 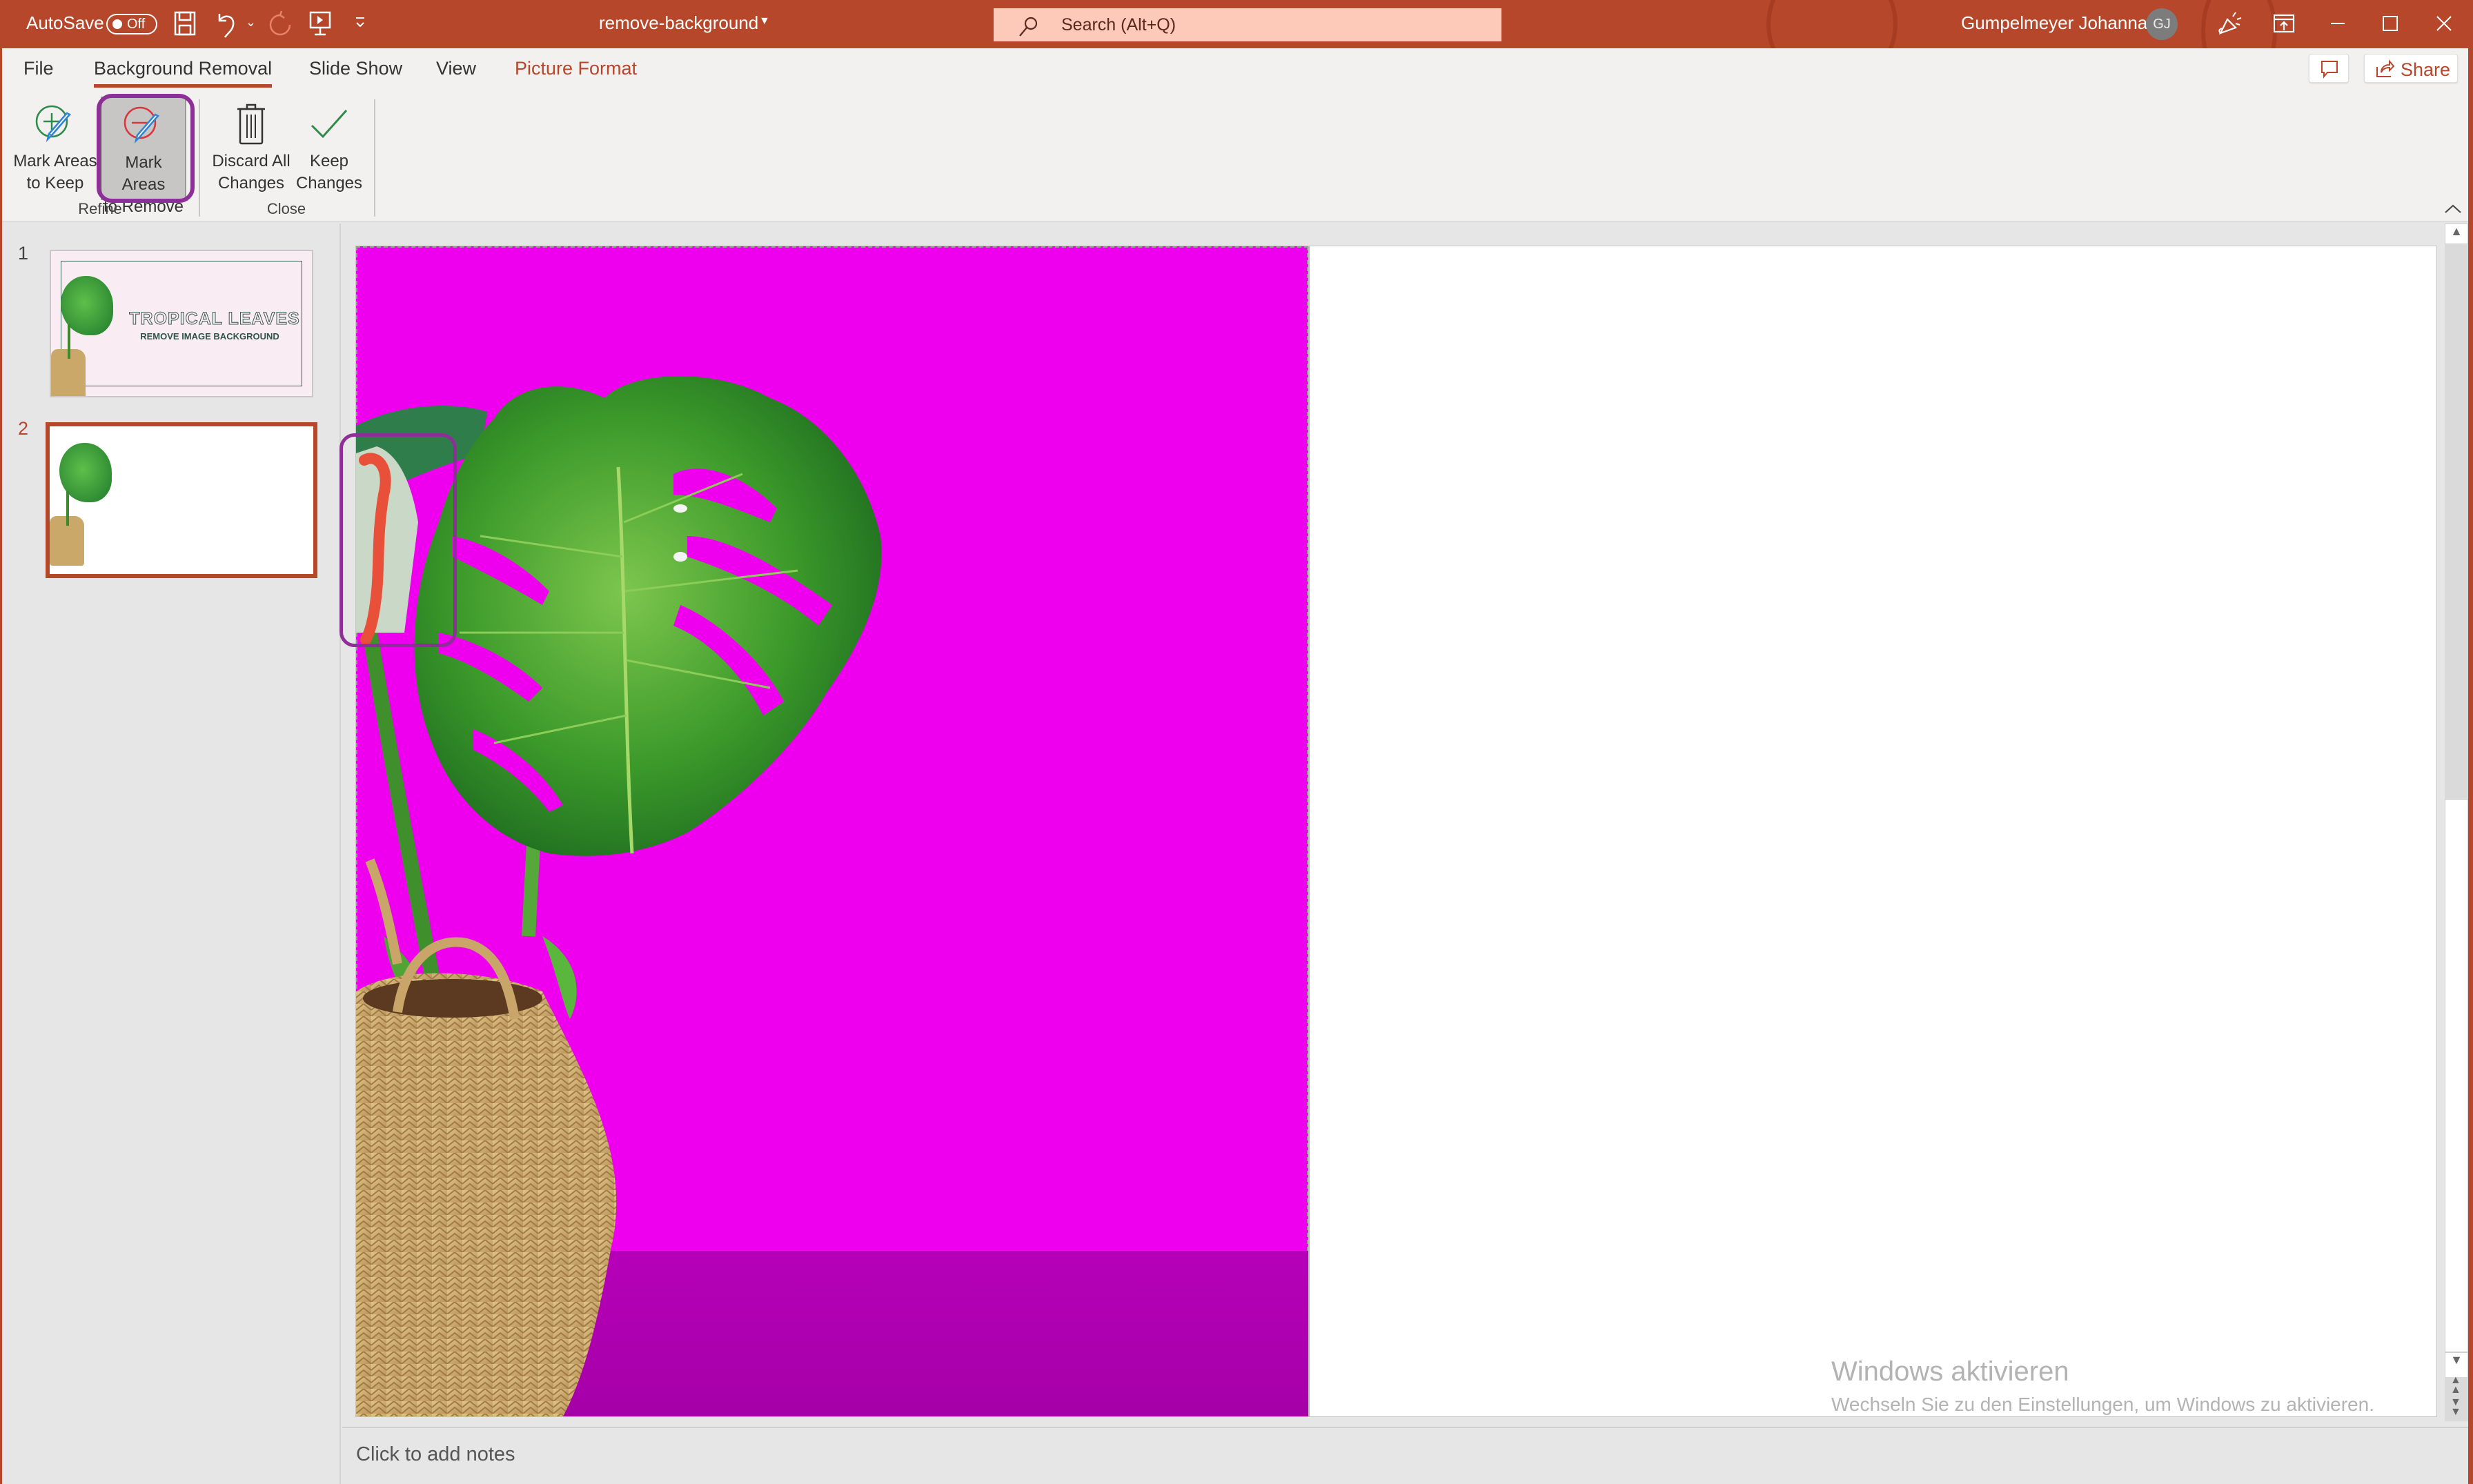 I want to click on thumbnail-title: TROPICAL LEAVES, so click(x=214, y=319).